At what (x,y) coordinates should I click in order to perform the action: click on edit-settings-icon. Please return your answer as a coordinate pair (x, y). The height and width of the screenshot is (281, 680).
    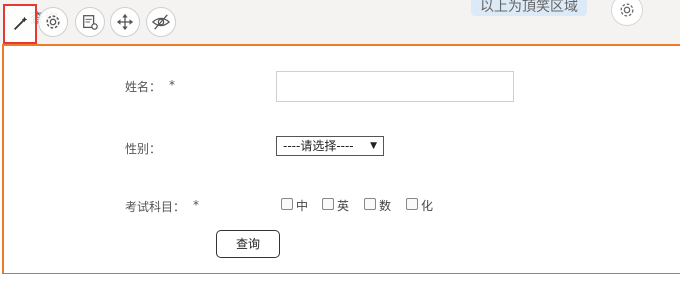
    Looking at the image, I should click on (90, 22).